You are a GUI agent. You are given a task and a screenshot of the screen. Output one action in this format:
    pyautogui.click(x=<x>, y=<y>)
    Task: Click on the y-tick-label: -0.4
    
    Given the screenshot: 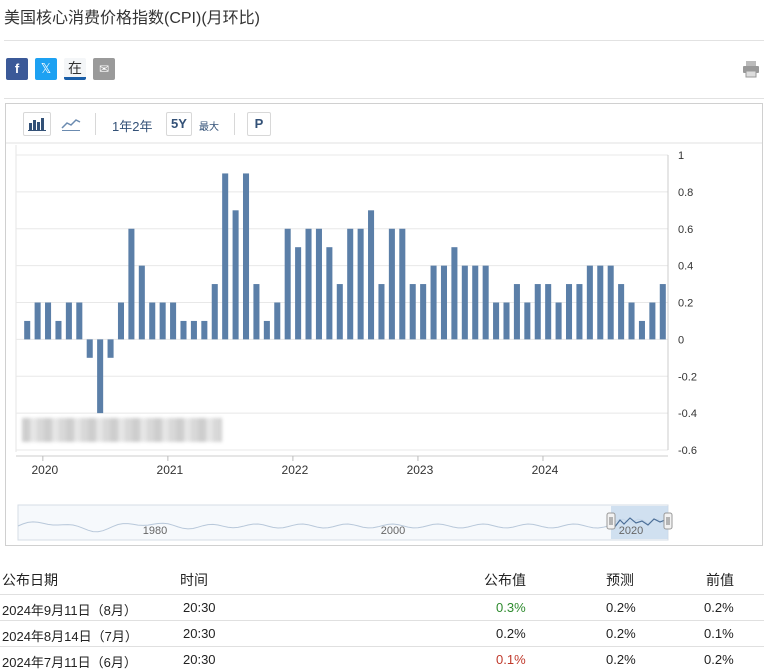 What is the action you would take?
    pyautogui.click(x=687, y=414)
    